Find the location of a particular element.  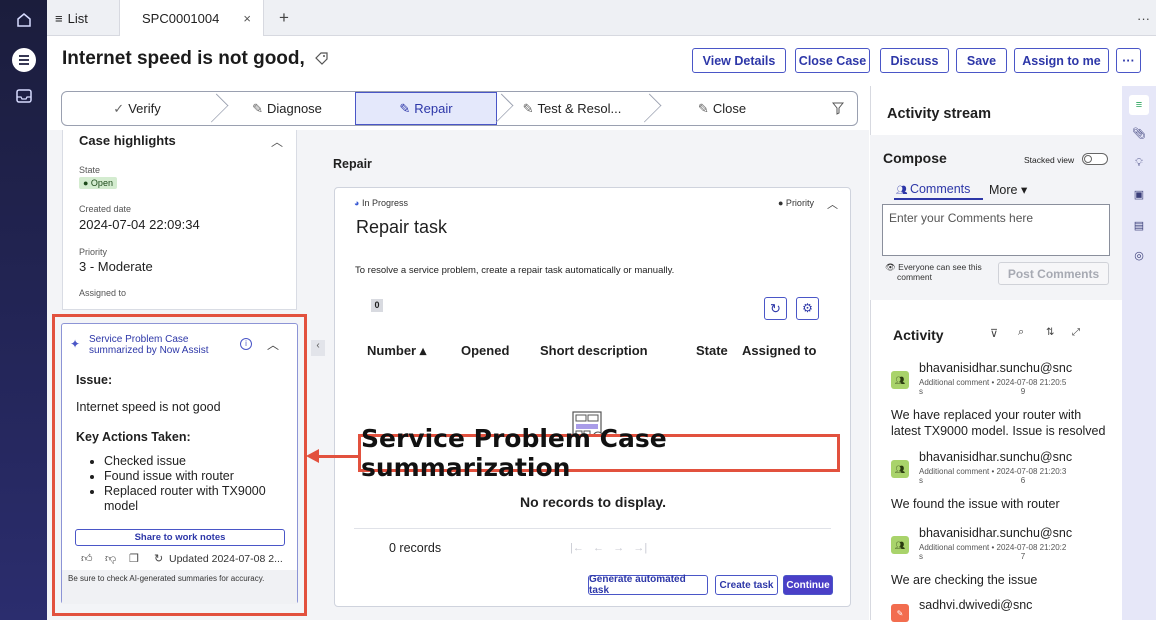

generate-automated-task-button: Generate automated task is located at coordinates (648, 585).